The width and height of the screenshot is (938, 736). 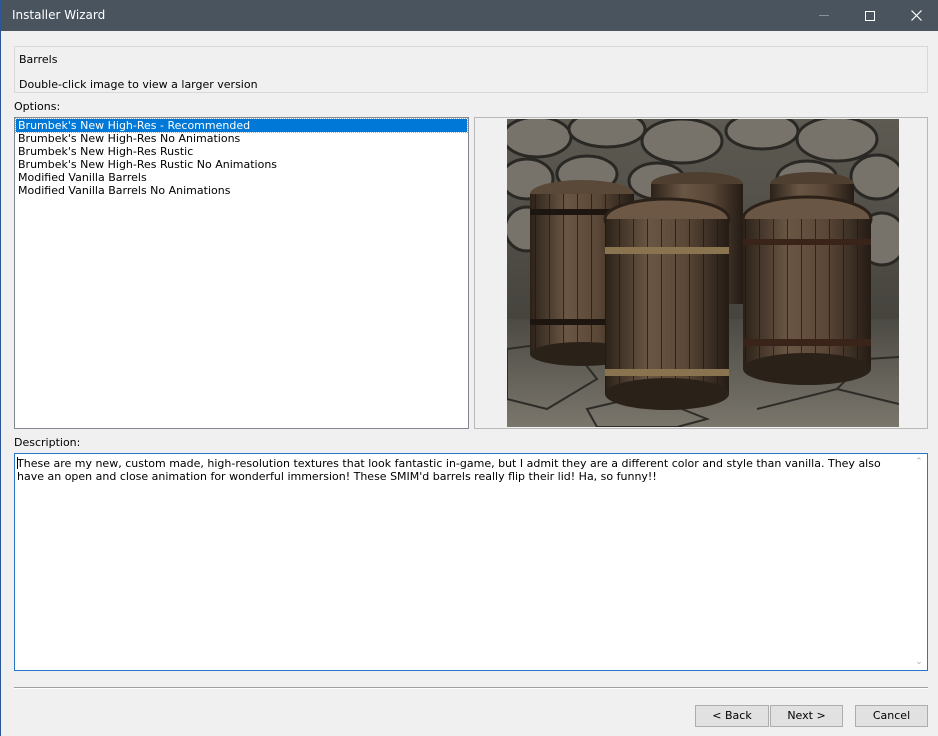 What do you see at coordinates (241, 138) in the screenshot?
I see `option-item: Brumbek's New High-Res No Animations` at bounding box center [241, 138].